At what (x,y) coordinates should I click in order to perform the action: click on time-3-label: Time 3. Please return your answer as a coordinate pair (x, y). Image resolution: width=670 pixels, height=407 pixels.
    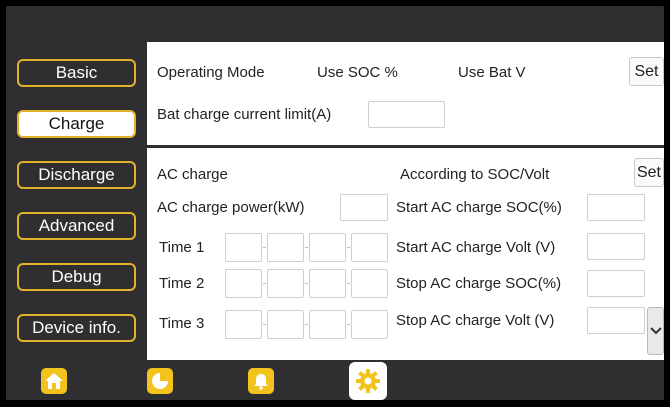
    Looking at the image, I should click on (182, 323).